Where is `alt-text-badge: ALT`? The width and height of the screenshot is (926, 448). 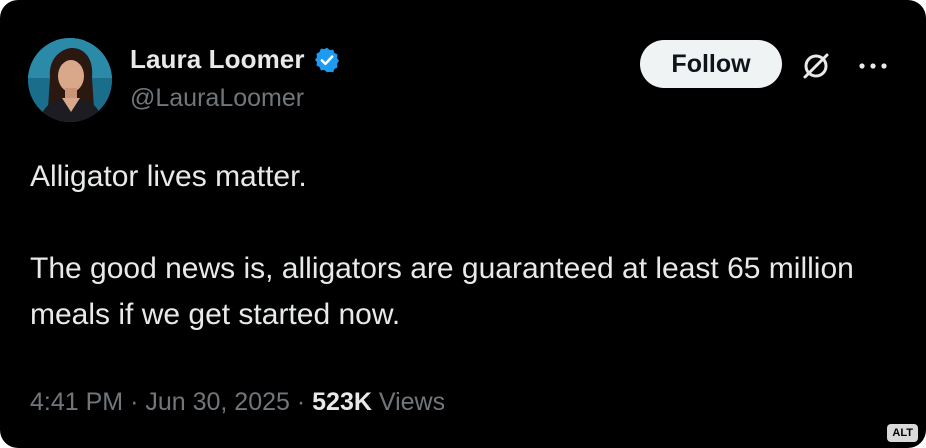
alt-text-badge: ALT is located at coordinates (902, 433).